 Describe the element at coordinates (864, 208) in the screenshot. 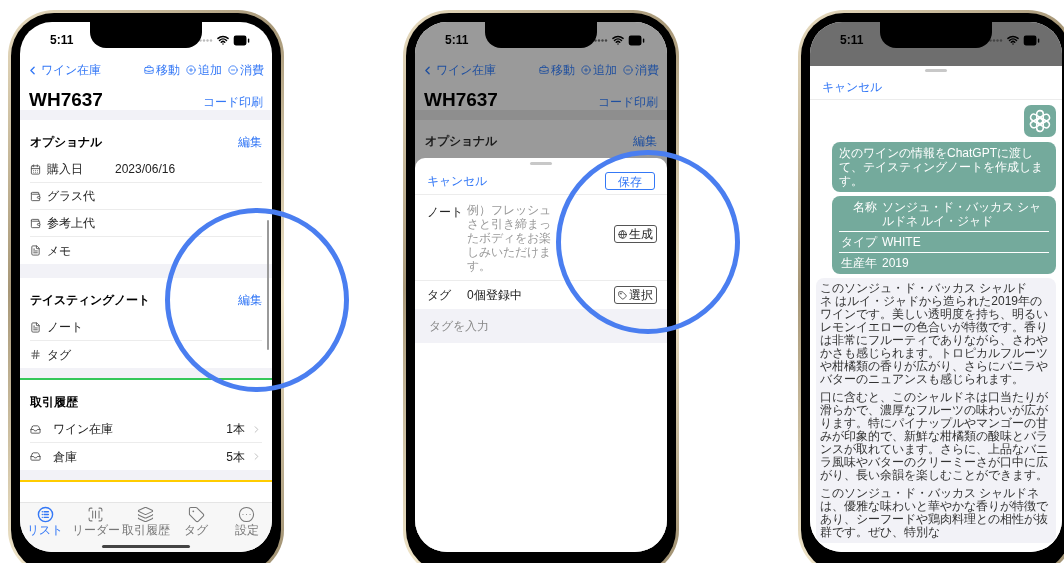

I see `info-label: 名称` at that location.